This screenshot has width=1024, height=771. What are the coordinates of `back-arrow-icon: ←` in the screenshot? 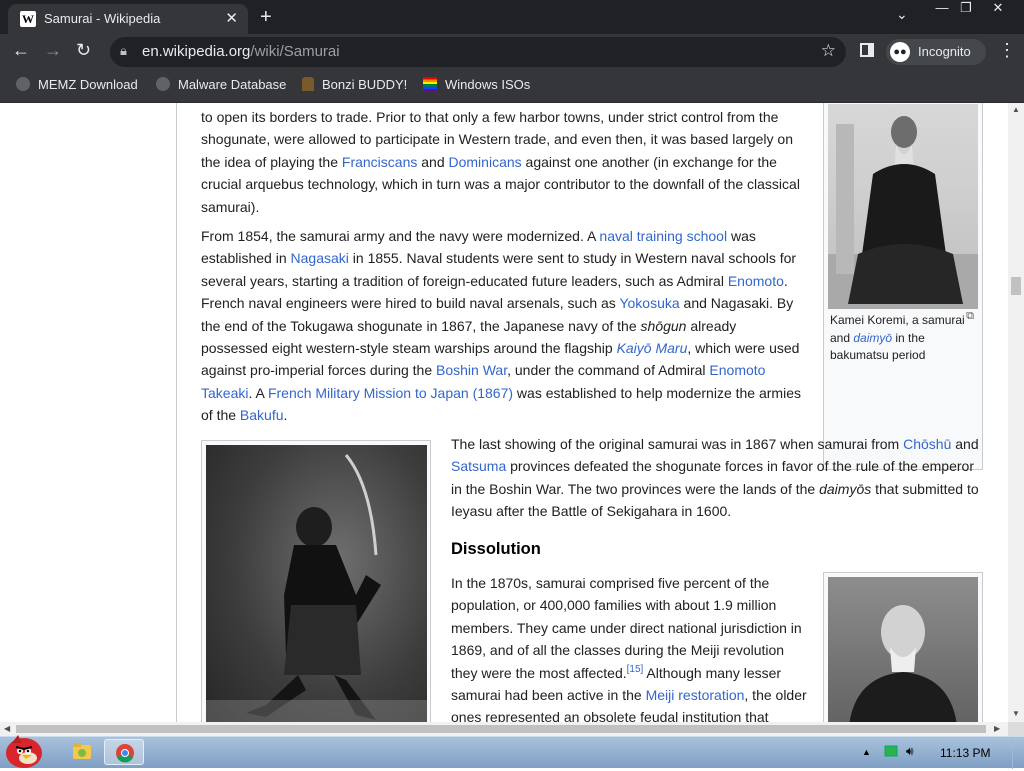 It's located at (21, 50).